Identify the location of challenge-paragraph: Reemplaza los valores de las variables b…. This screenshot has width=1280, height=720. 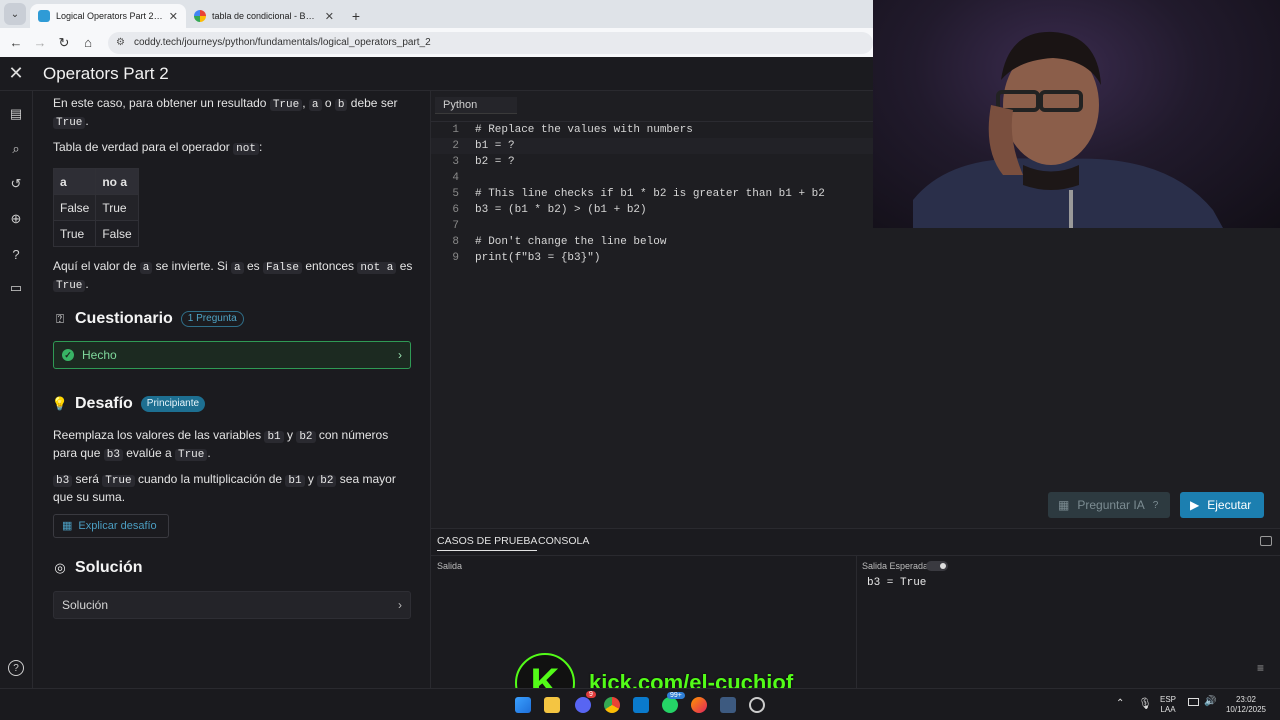
(221, 444).